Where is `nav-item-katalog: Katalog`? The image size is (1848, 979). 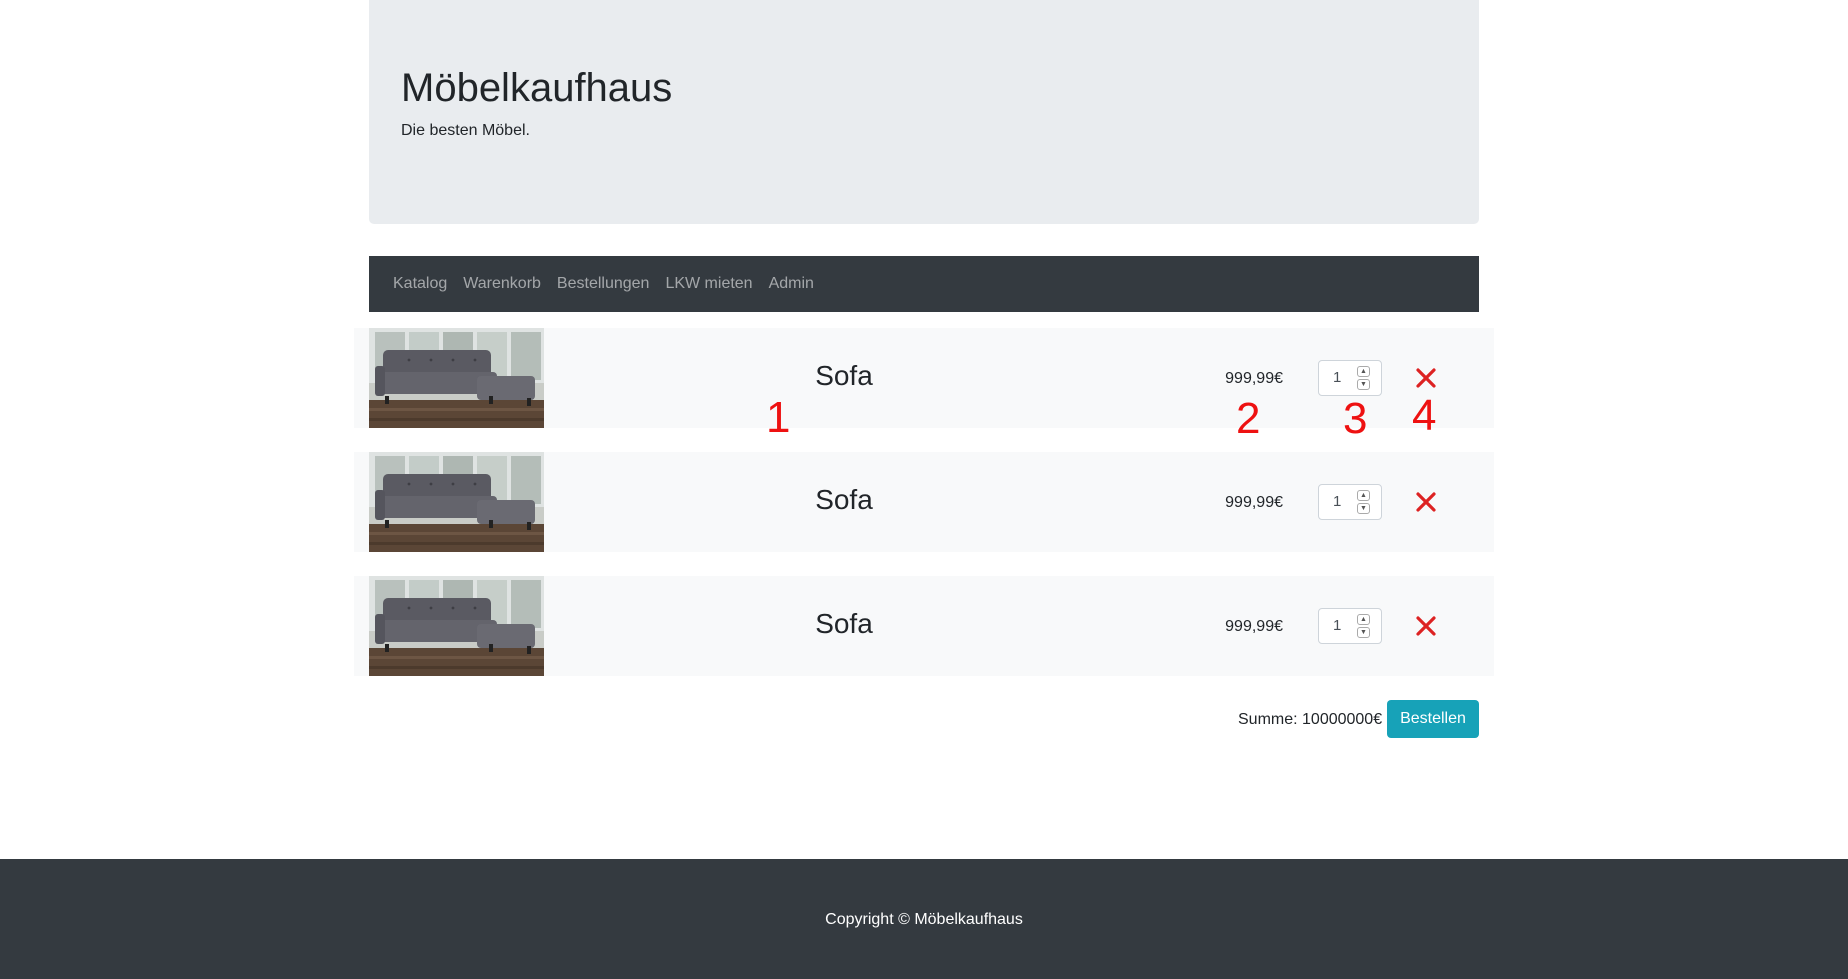
nav-item-katalog: Katalog is located at coordinates (420, 284).